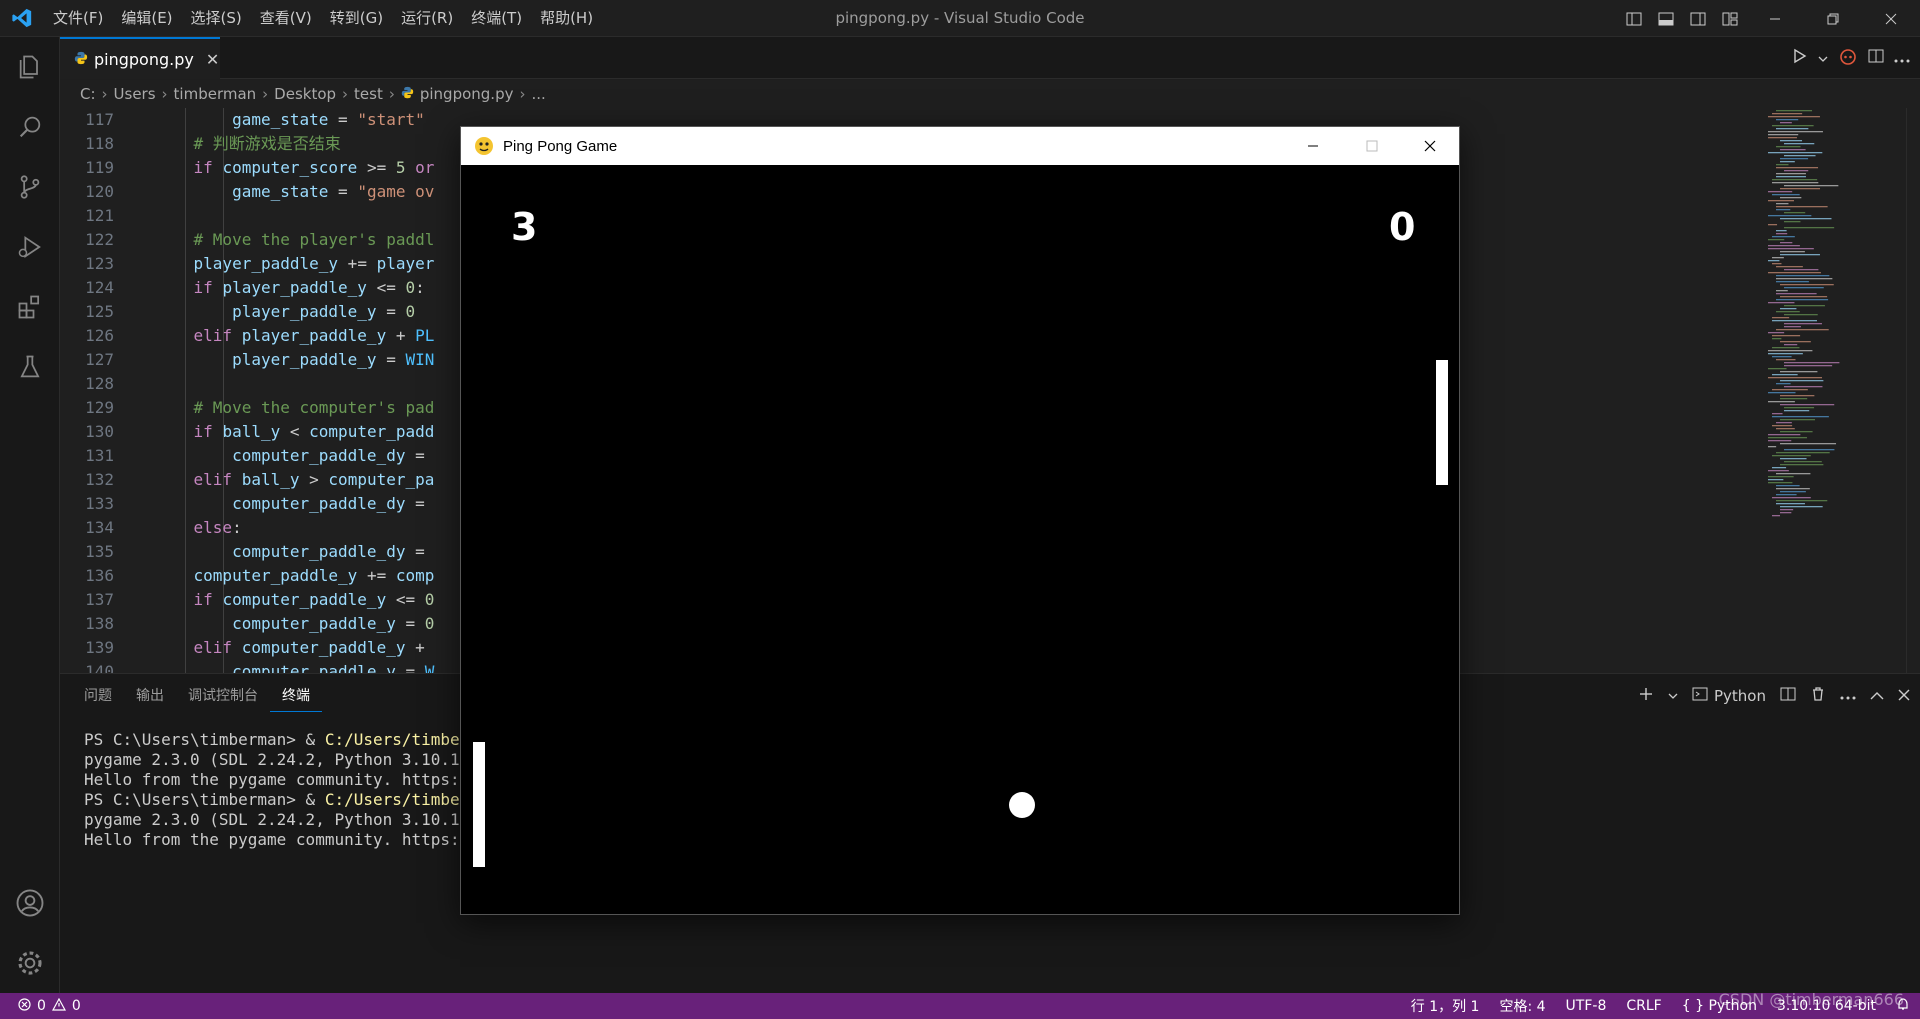  I want to click on pygame-snake-icon, so click(484, 146).